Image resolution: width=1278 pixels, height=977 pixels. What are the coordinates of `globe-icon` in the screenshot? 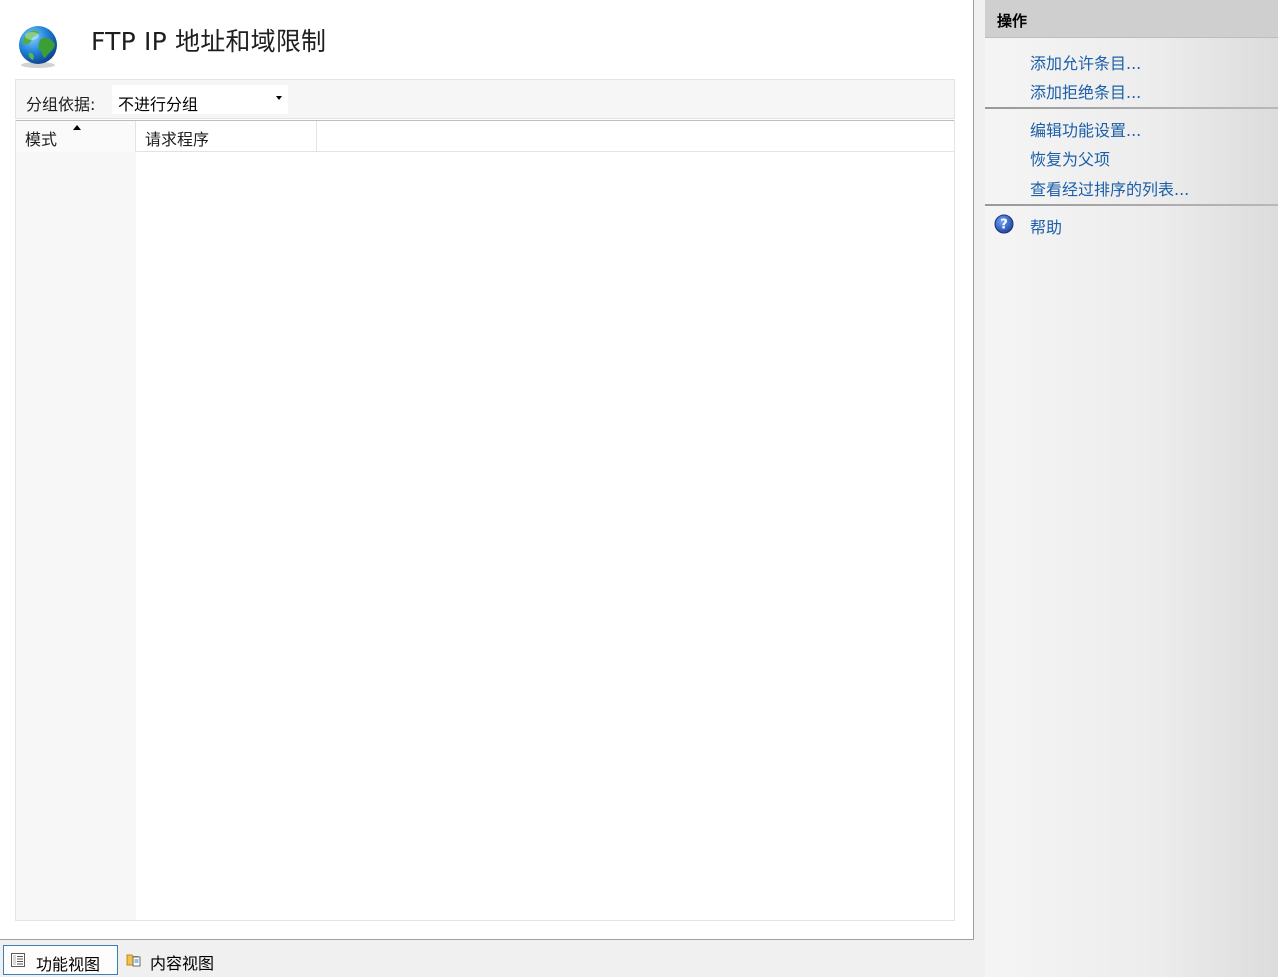 It's located at (38, 47).